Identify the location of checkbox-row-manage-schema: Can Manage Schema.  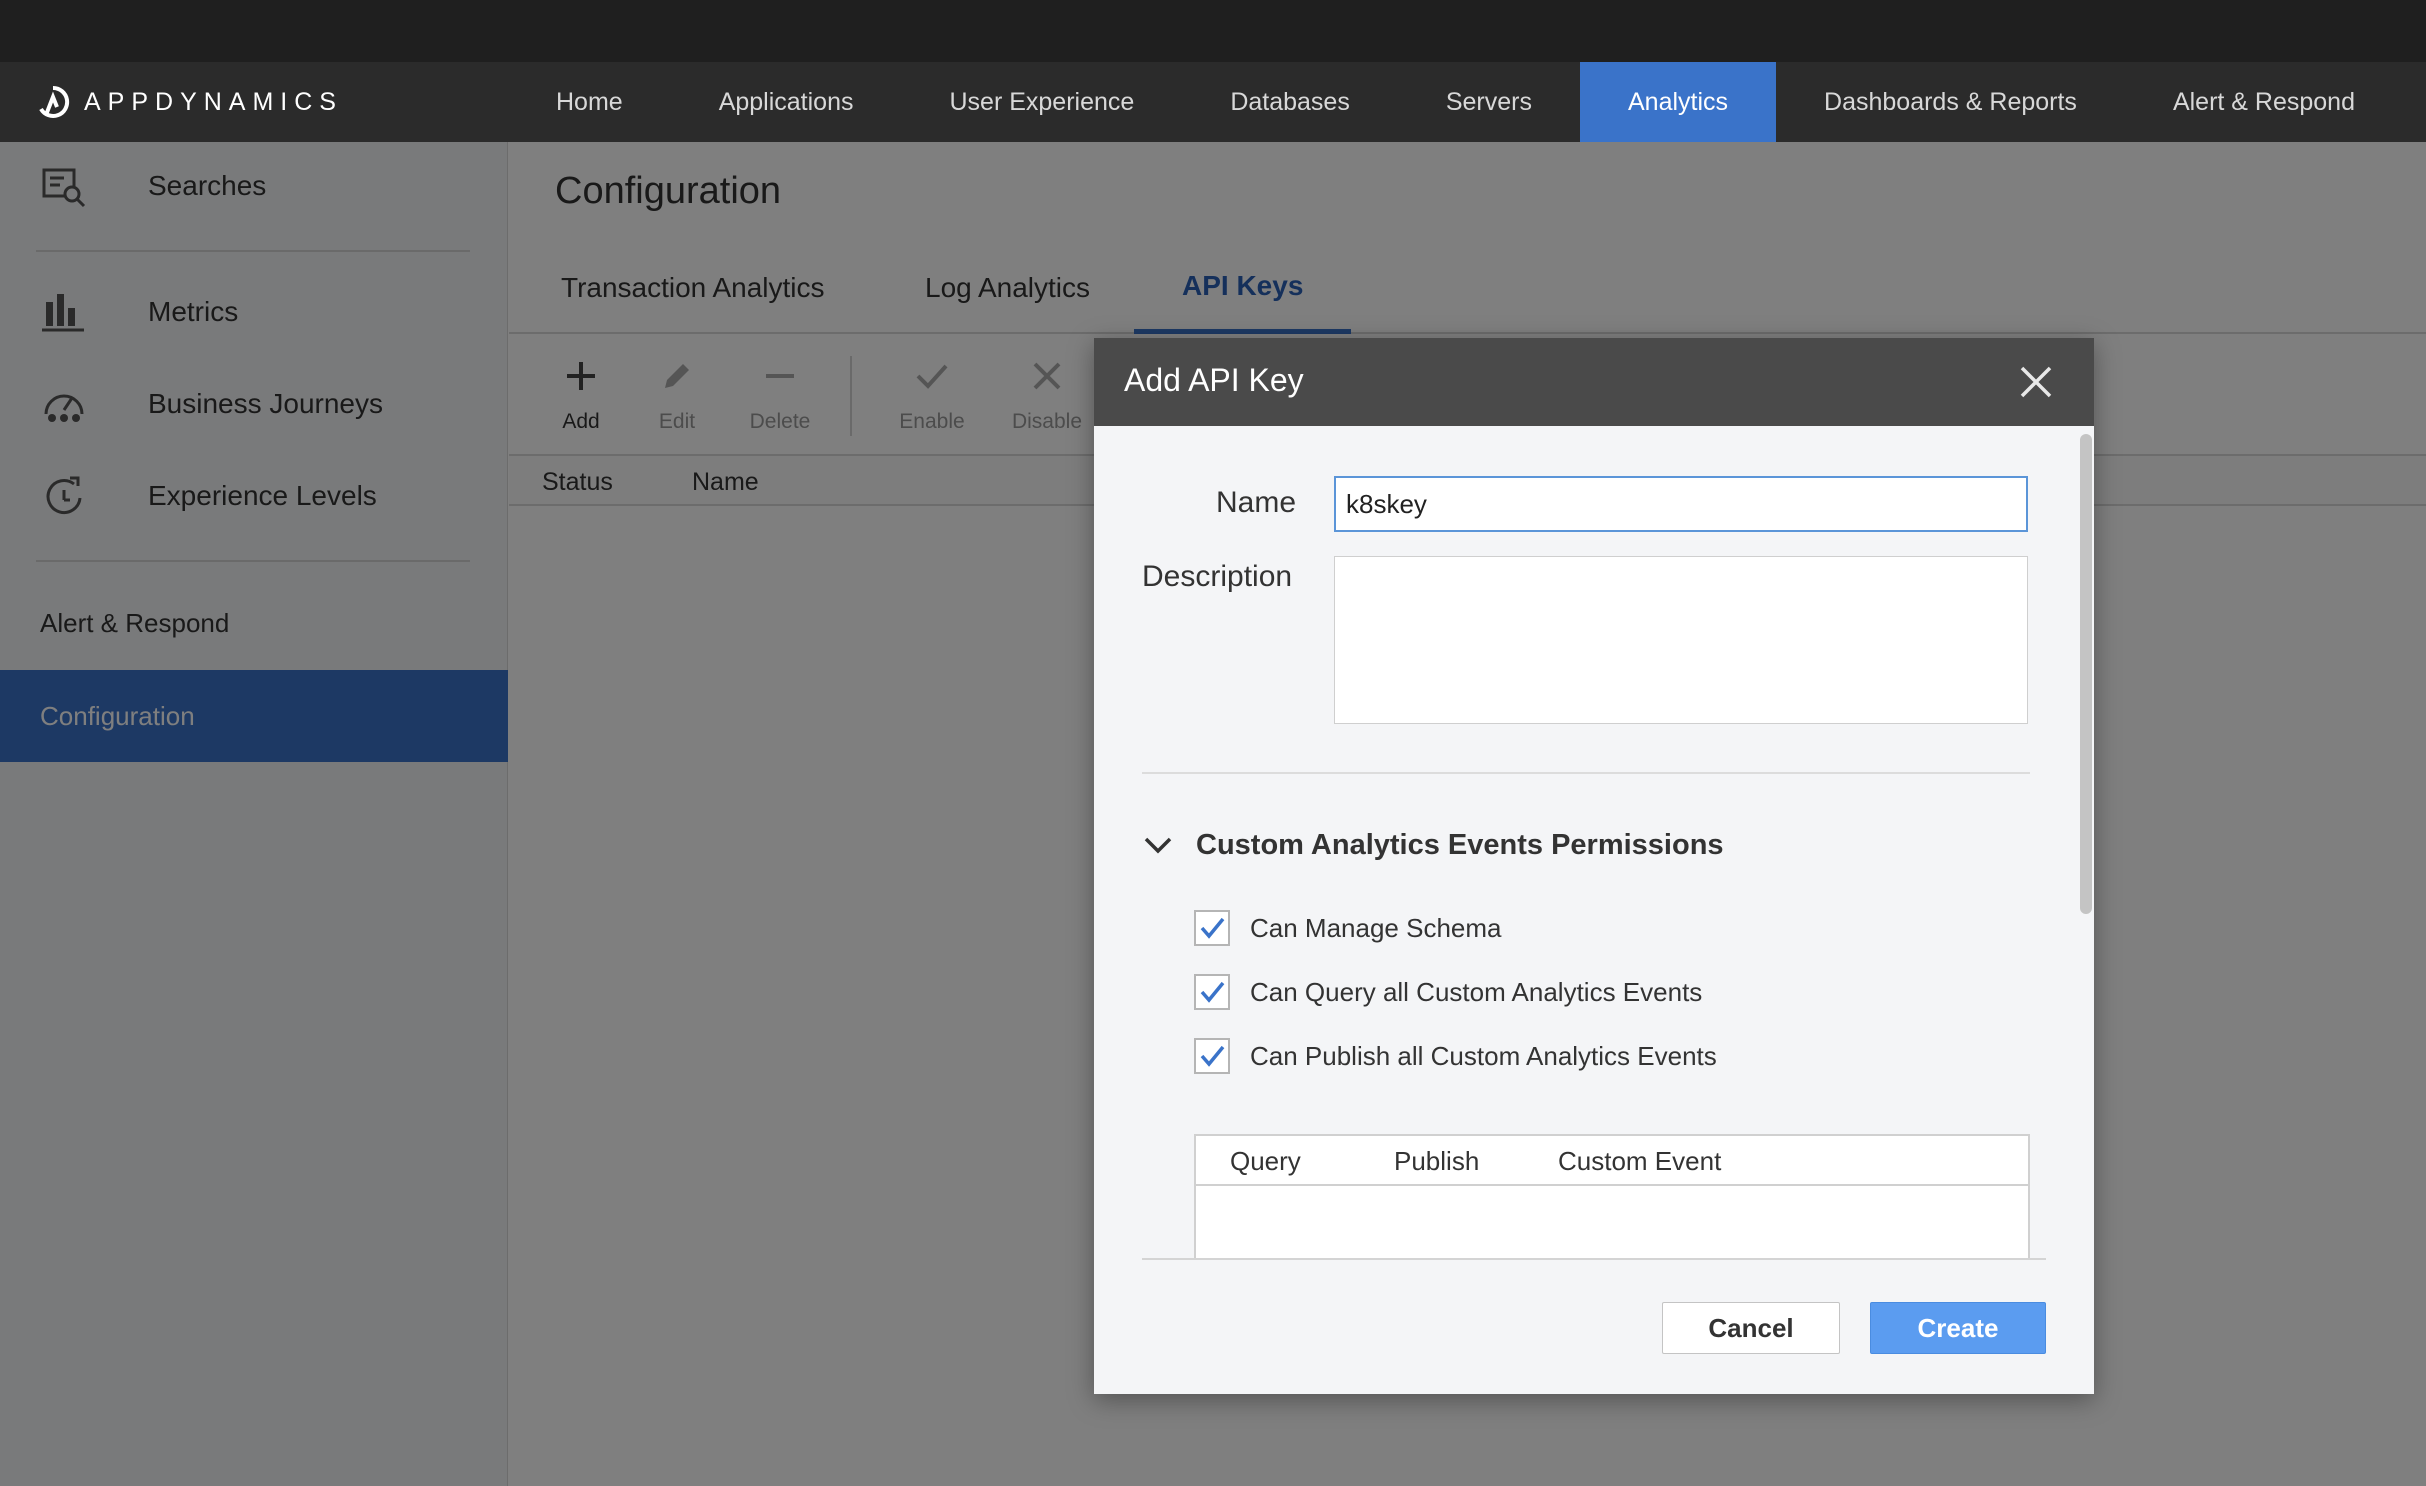
(1347, 928).